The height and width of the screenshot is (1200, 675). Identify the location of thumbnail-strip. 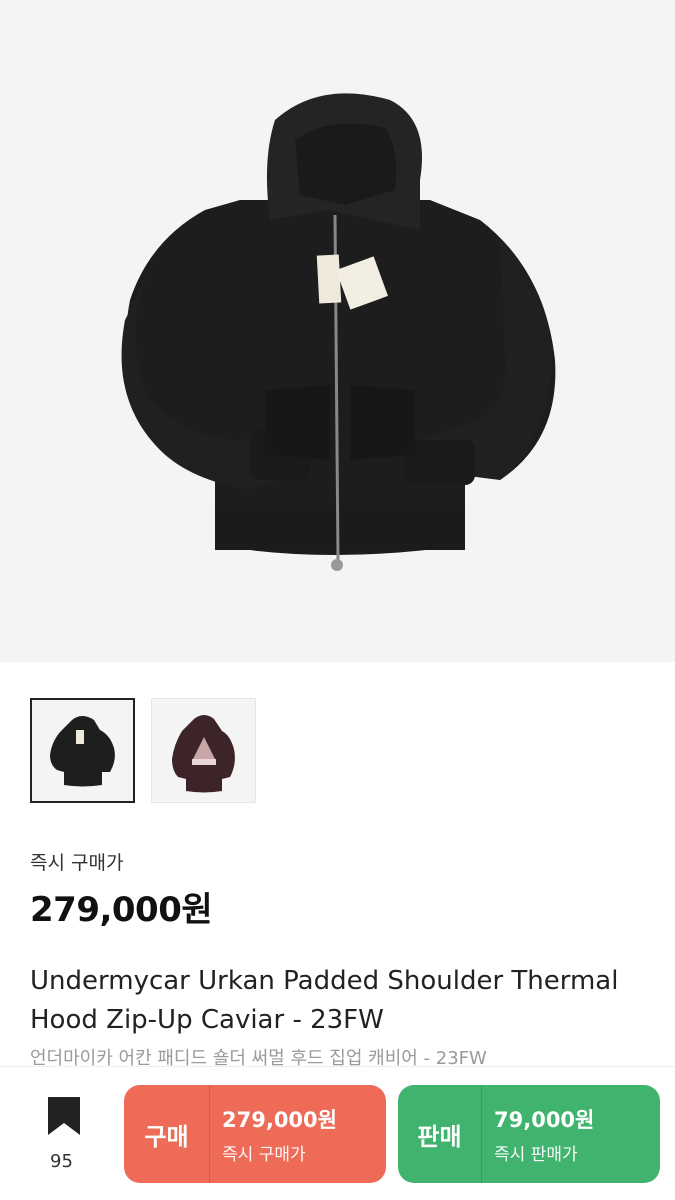
(143, 750).